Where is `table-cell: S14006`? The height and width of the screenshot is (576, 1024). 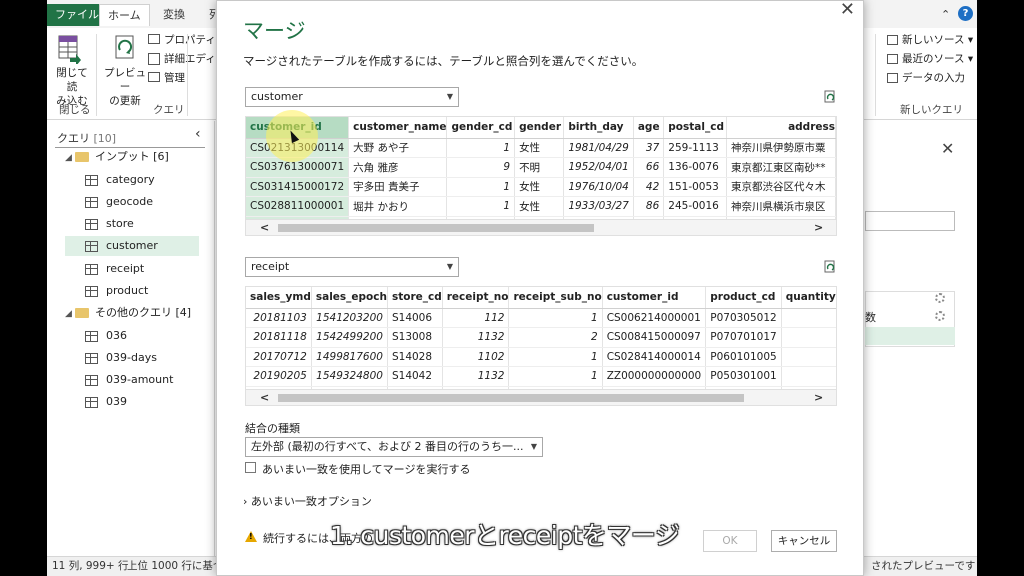 table-cell: S14006 is located at coordinates (415, 318).